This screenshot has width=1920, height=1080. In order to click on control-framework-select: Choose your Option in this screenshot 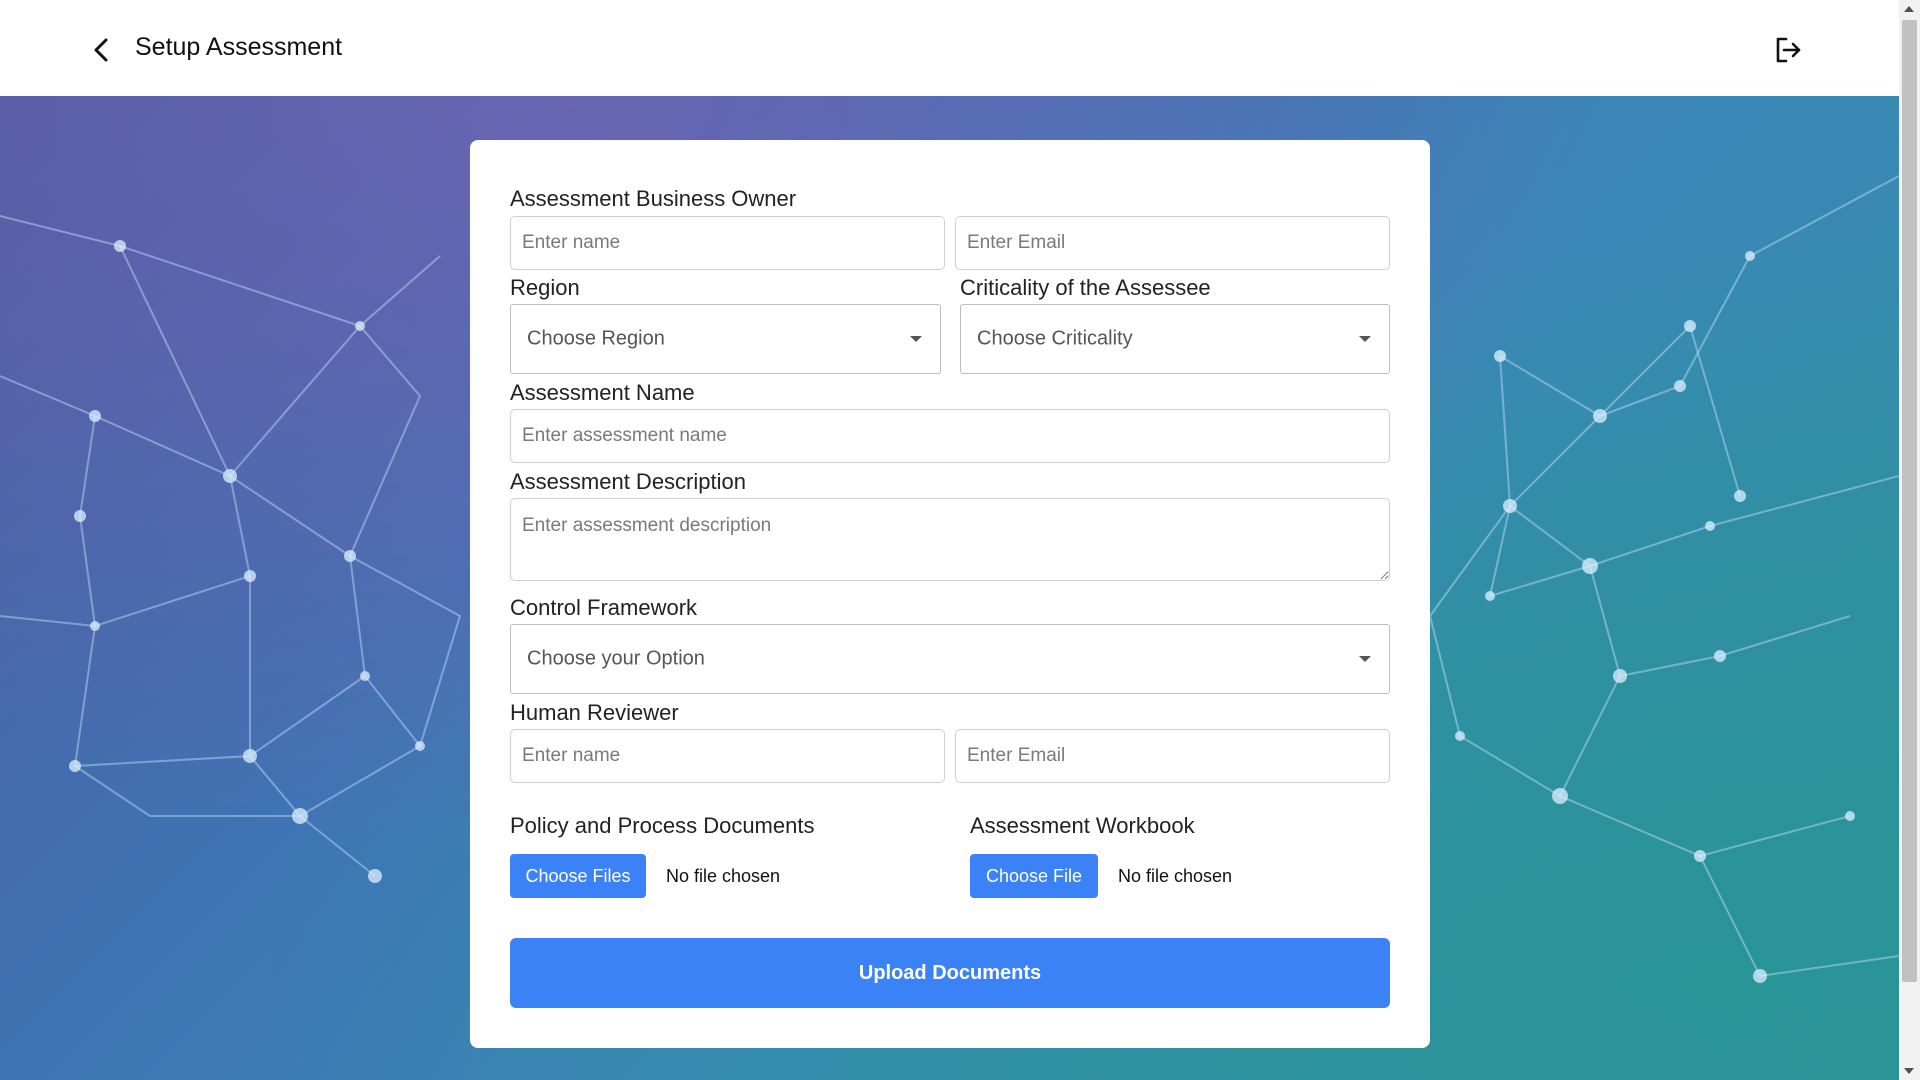, I will do `click(950, 659)`.